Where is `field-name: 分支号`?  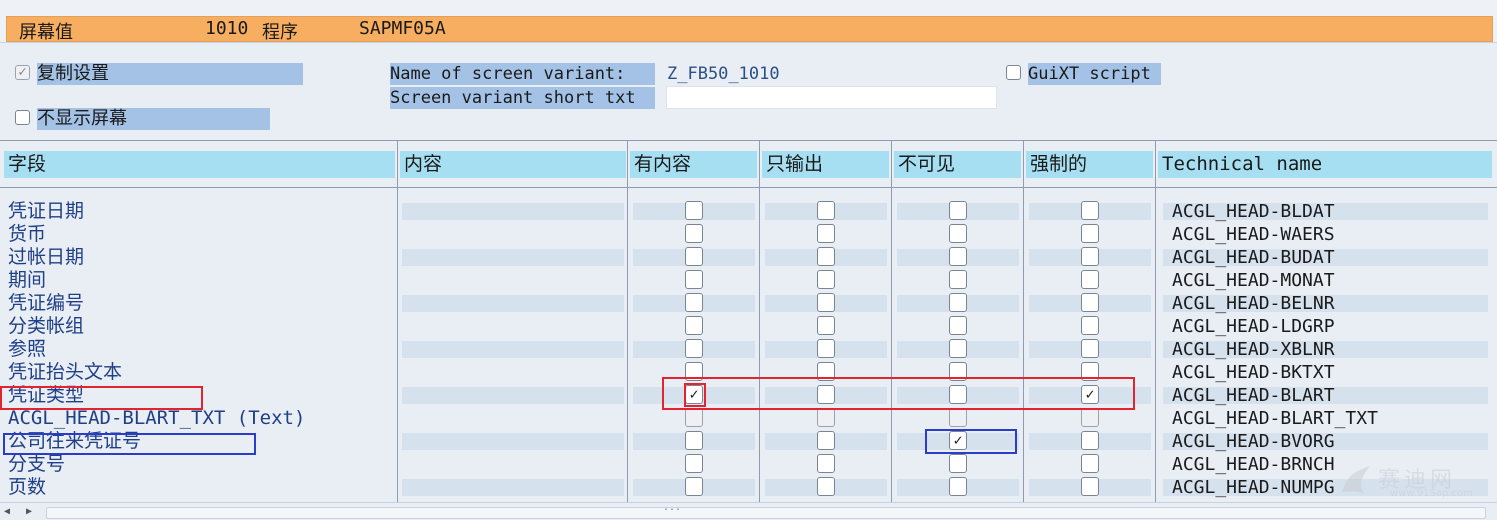 field-name: 分支号 is located at coordinates (37, 464).